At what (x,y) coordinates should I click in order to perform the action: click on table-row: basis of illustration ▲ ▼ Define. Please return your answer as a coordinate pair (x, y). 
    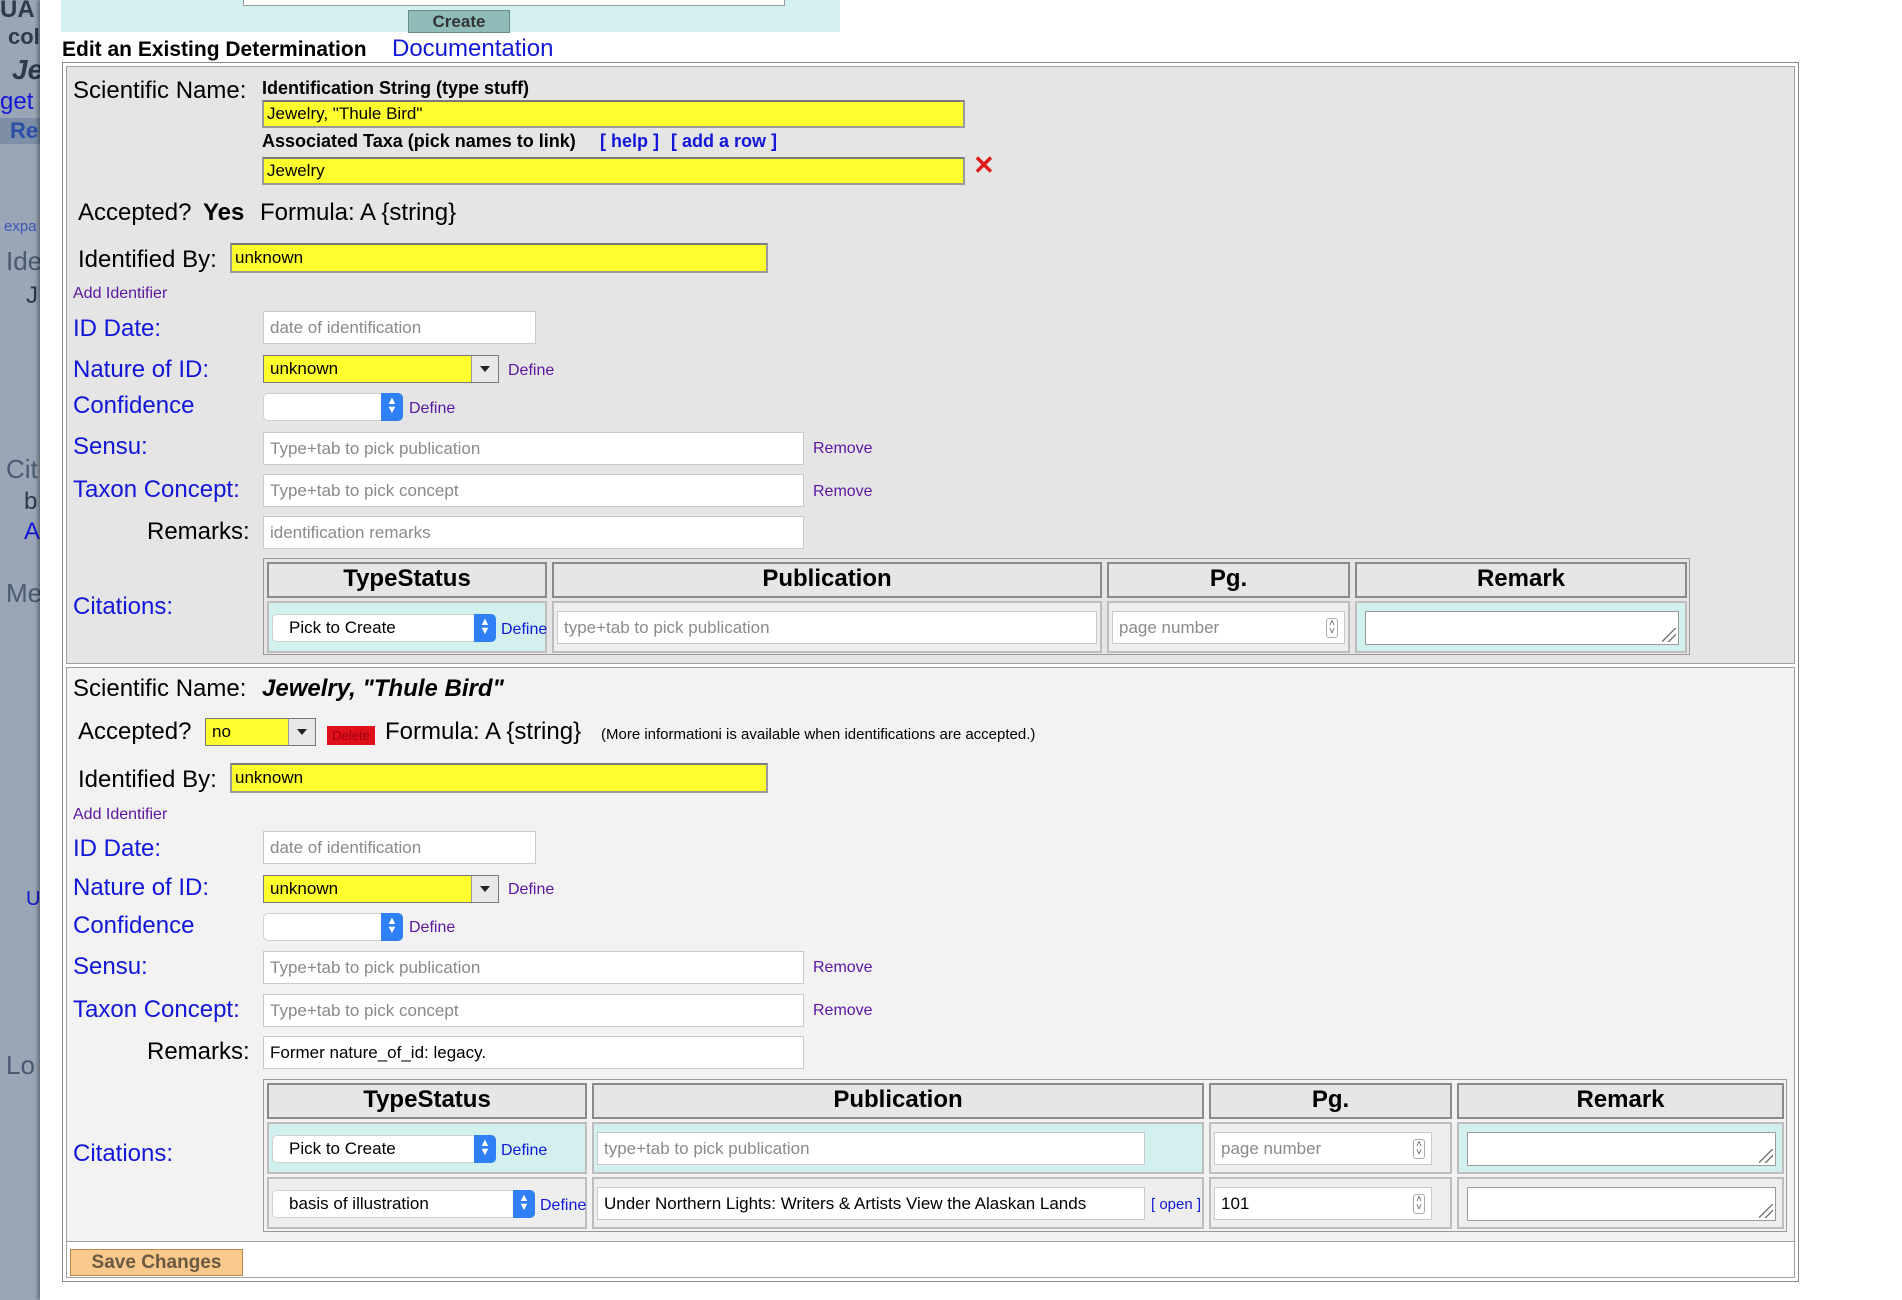
    Looking at the image, I should click on (427, 1203).